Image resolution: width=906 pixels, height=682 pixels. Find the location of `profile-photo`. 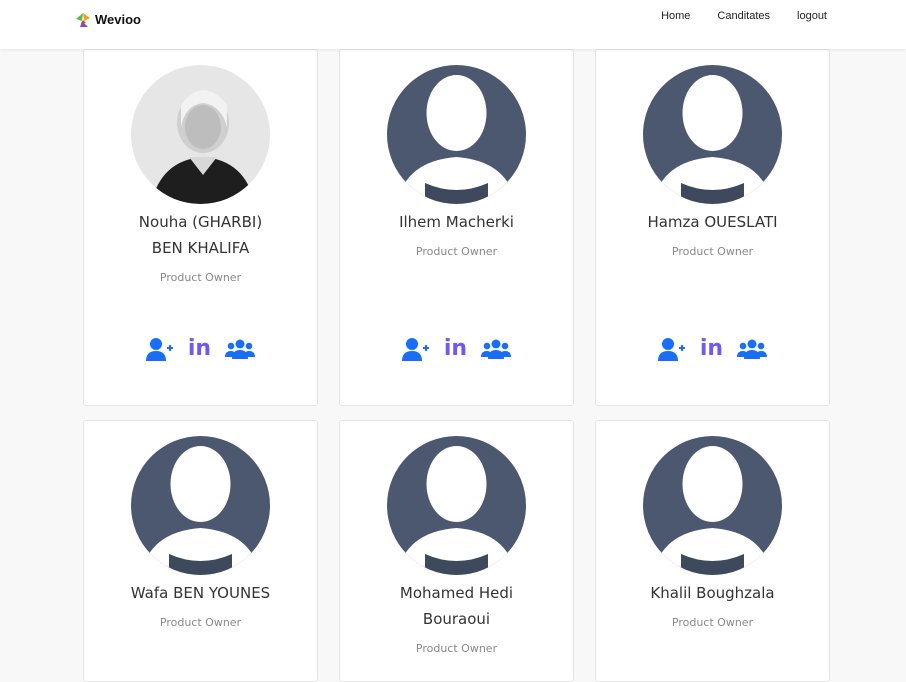

profile-photo is located at coordinates (200, 134).